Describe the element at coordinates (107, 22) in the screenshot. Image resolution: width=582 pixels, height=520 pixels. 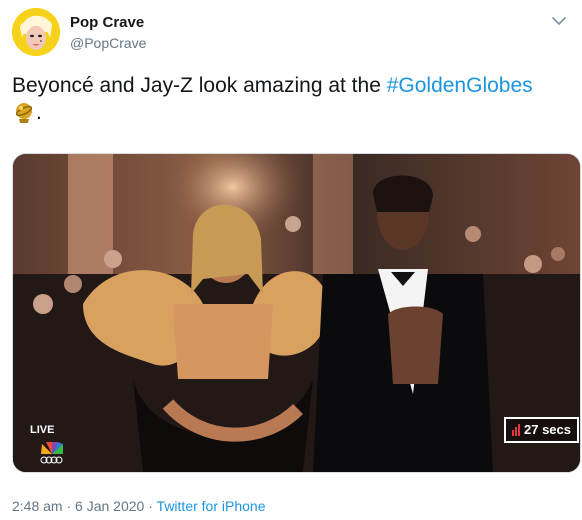
I see `author-display-name: Pop Crave` at that location.